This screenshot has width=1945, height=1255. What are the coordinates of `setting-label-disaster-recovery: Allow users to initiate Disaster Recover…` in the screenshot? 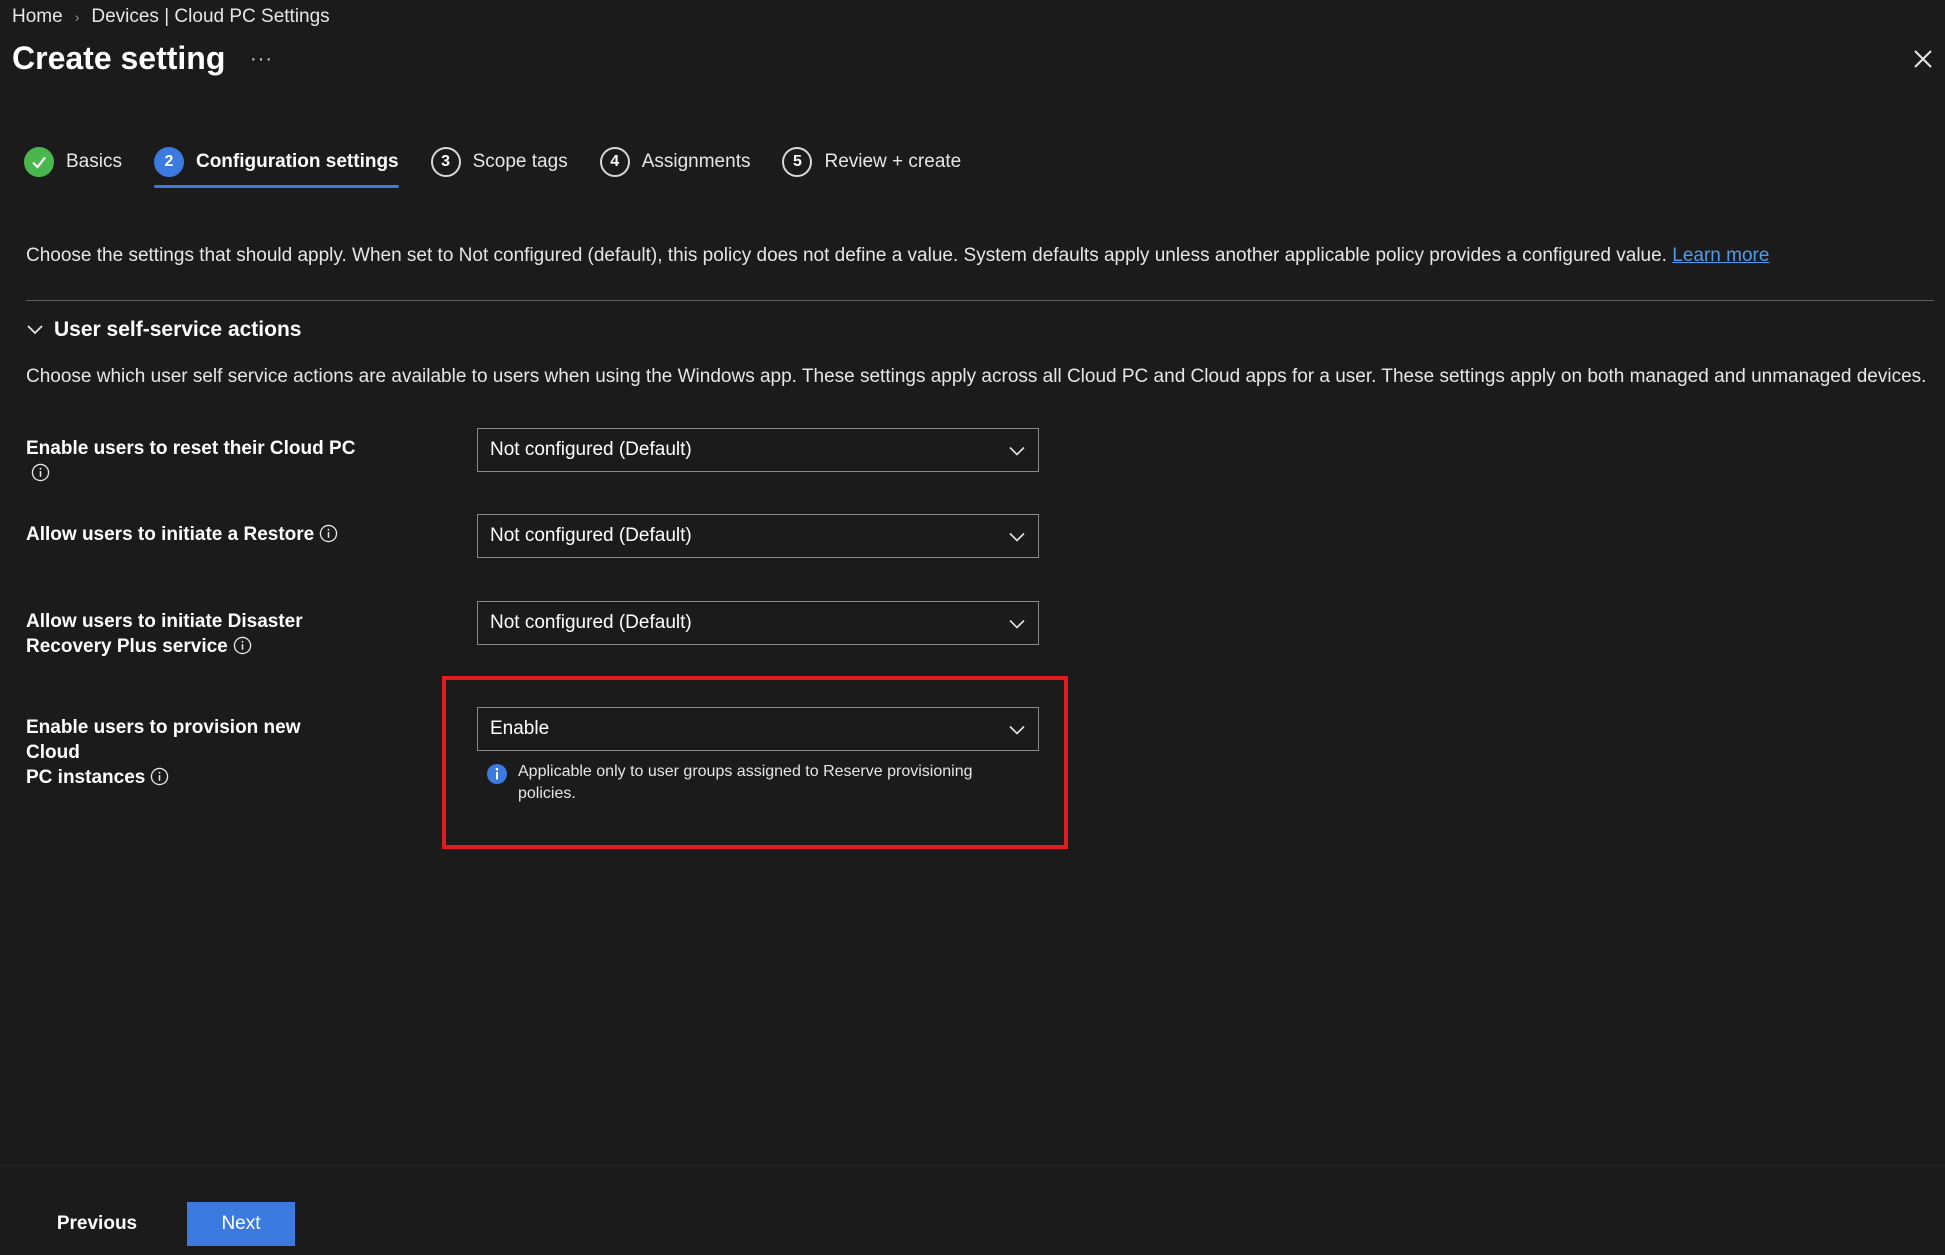 It's located at (191, 634).